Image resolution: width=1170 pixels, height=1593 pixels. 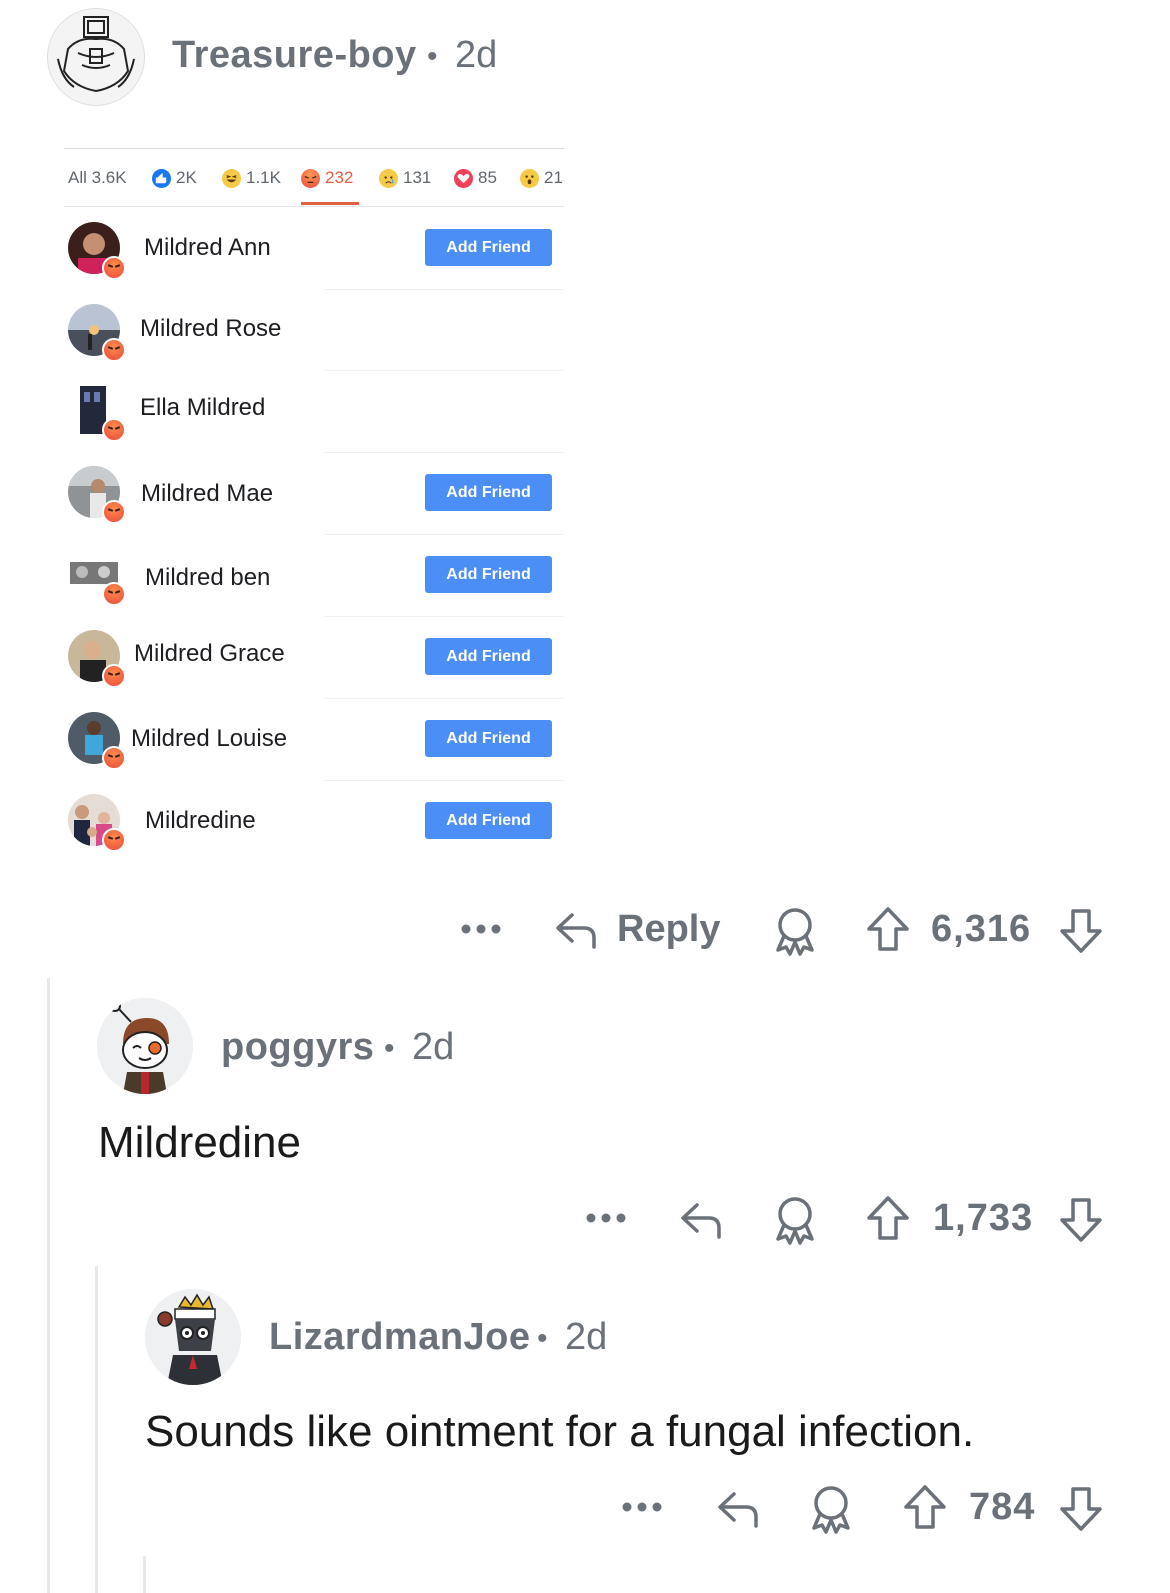 What do you see at coordinates (263, 177) in the screenshot?
I see `tab-label: 1.1K` at bounding box center [263, 177].